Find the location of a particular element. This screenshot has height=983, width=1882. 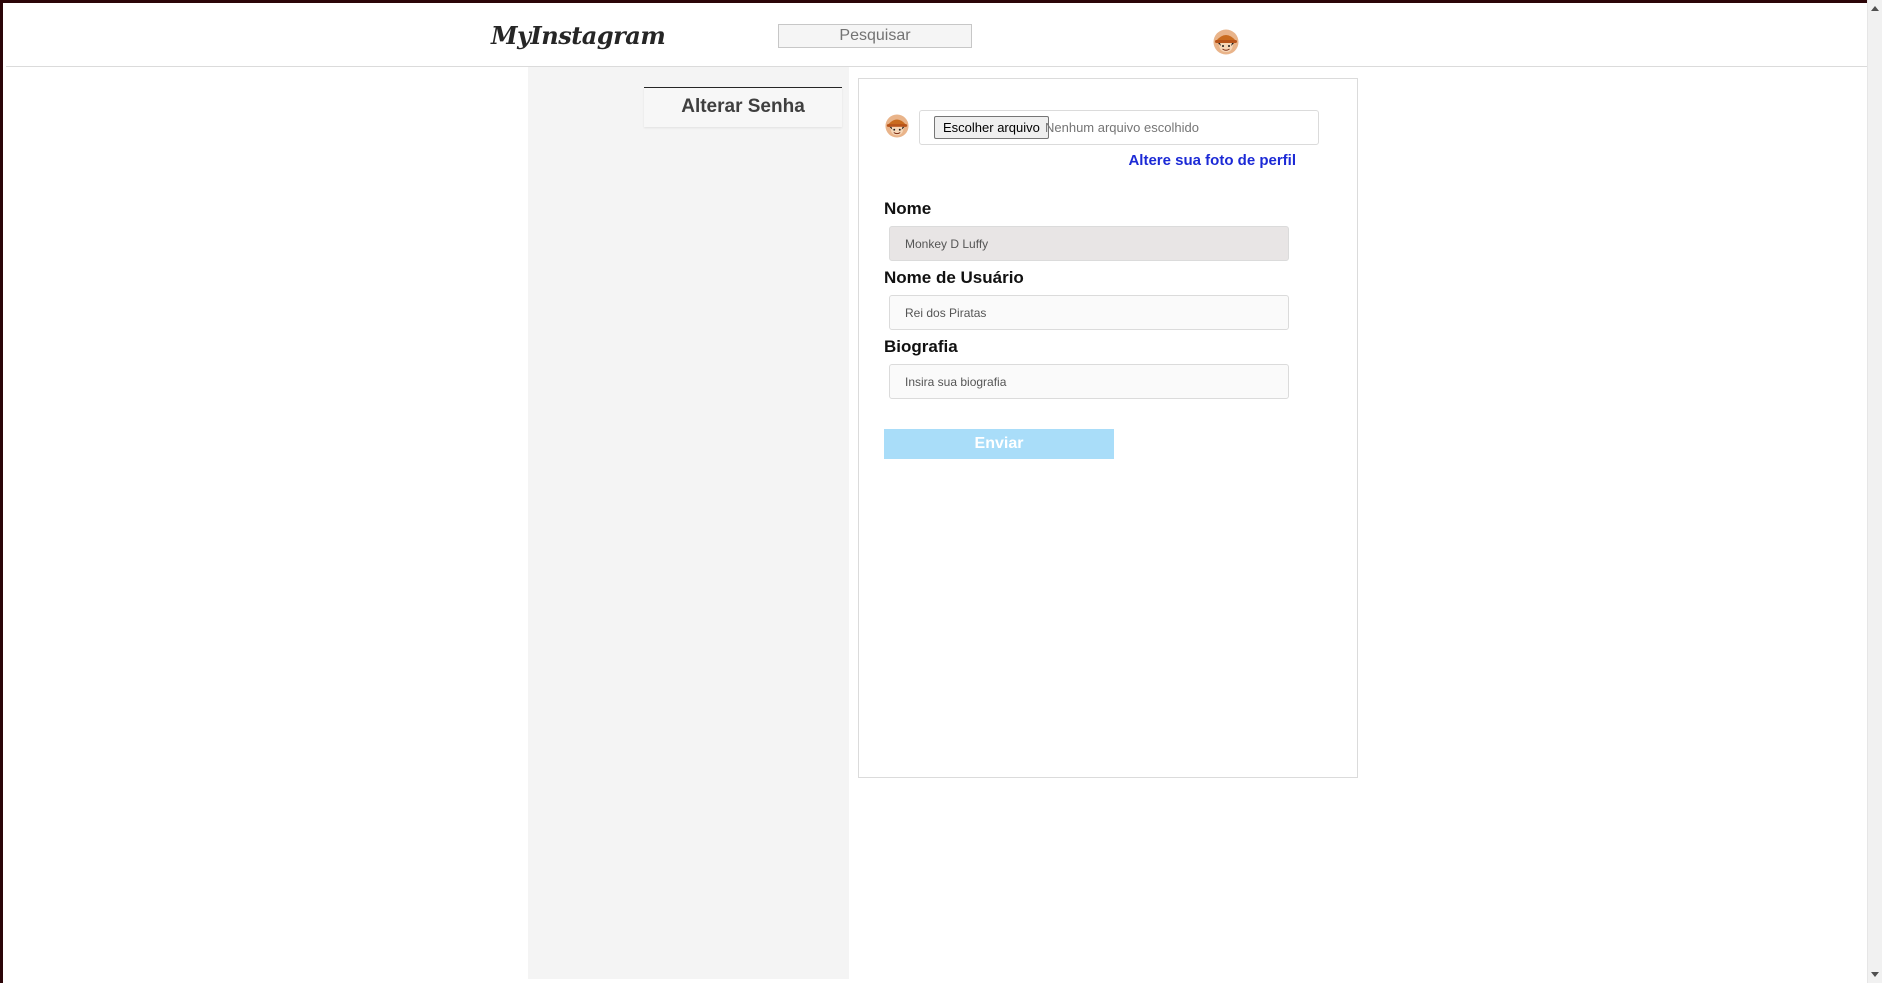

app-logo: MyInstagram is located at coordinates (578, 35).